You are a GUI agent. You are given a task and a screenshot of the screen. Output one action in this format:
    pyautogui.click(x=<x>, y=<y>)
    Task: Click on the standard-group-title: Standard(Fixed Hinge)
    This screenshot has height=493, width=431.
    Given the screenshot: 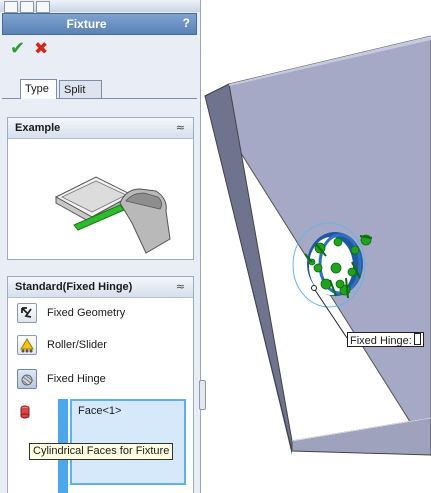 What is the action you would take?
    pyautogui.click(x=74, y=287)
    